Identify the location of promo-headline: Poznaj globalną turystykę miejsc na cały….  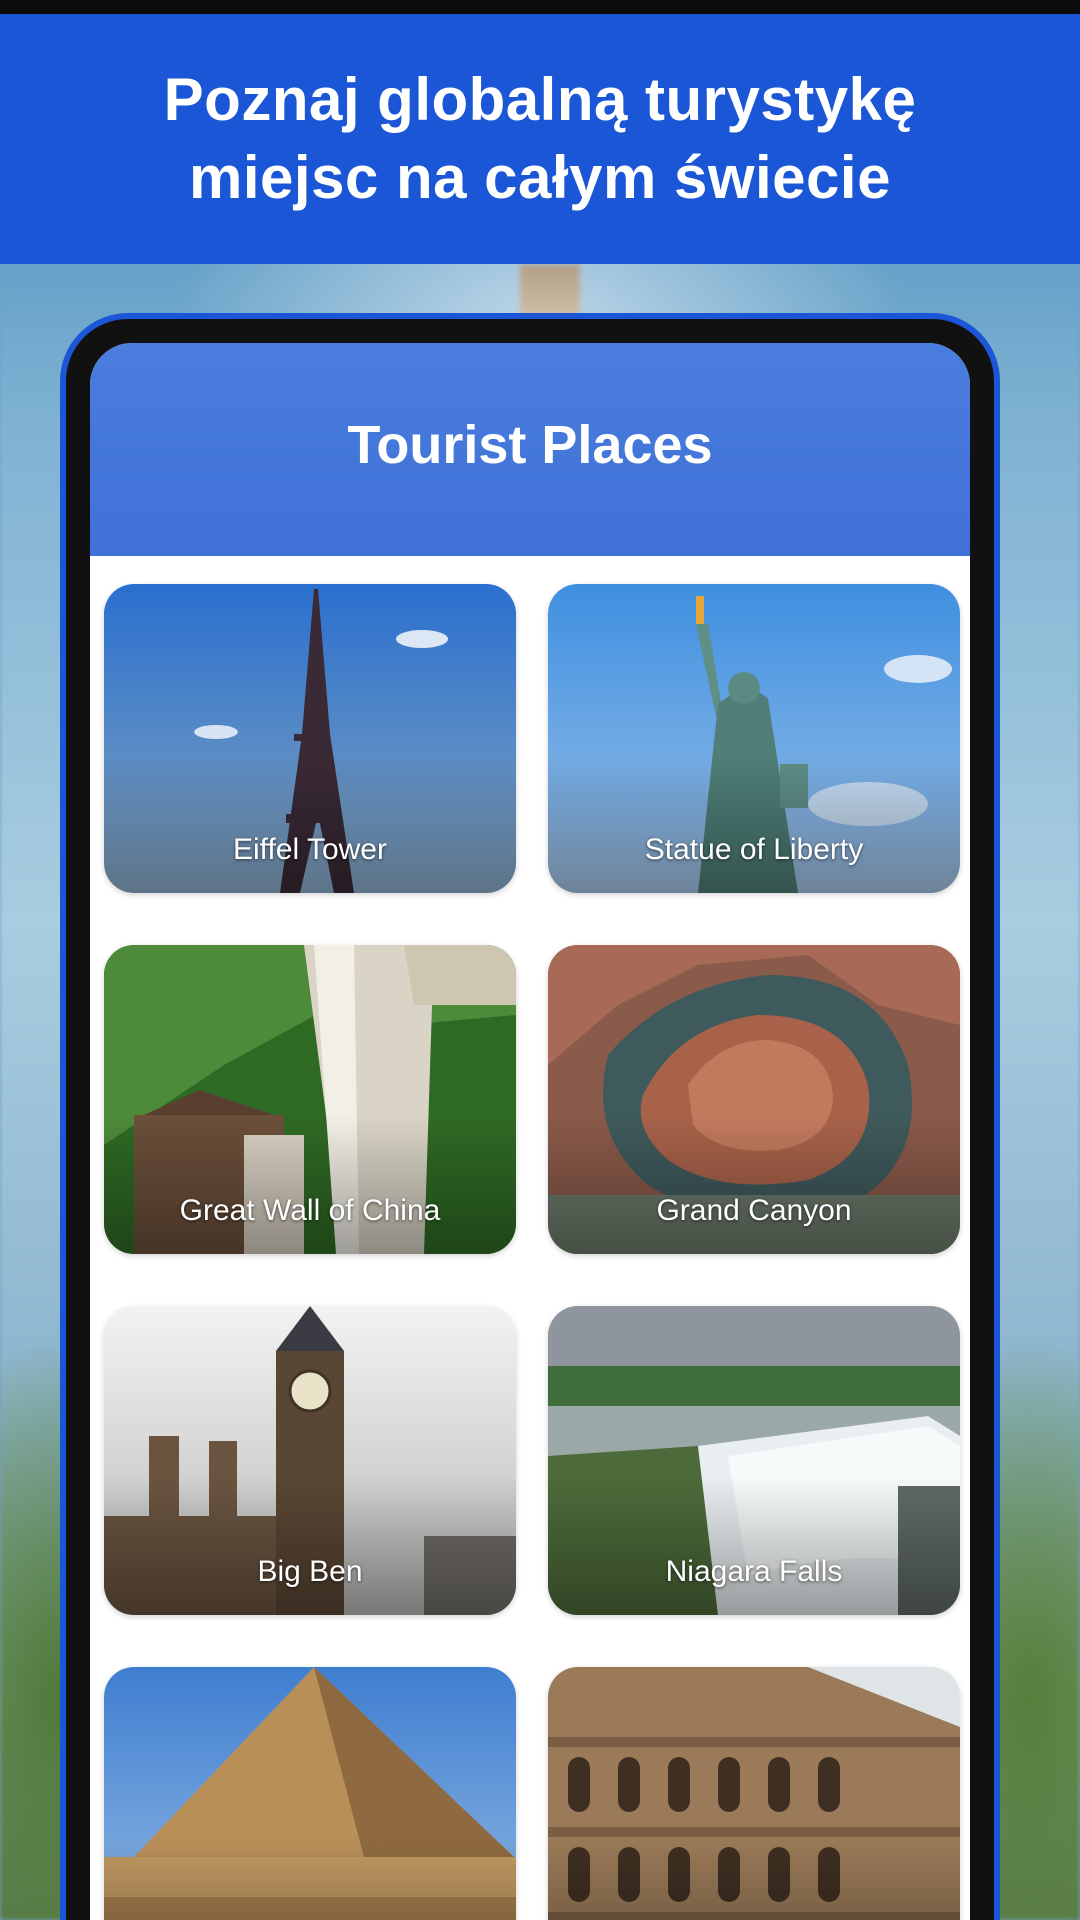
(540, 138).